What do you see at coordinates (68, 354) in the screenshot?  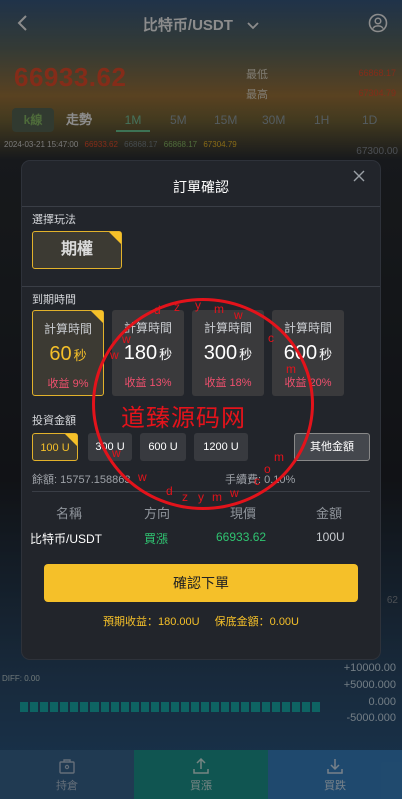 I see `time-option-value: 60 秒` at bounding box center [68, 354].